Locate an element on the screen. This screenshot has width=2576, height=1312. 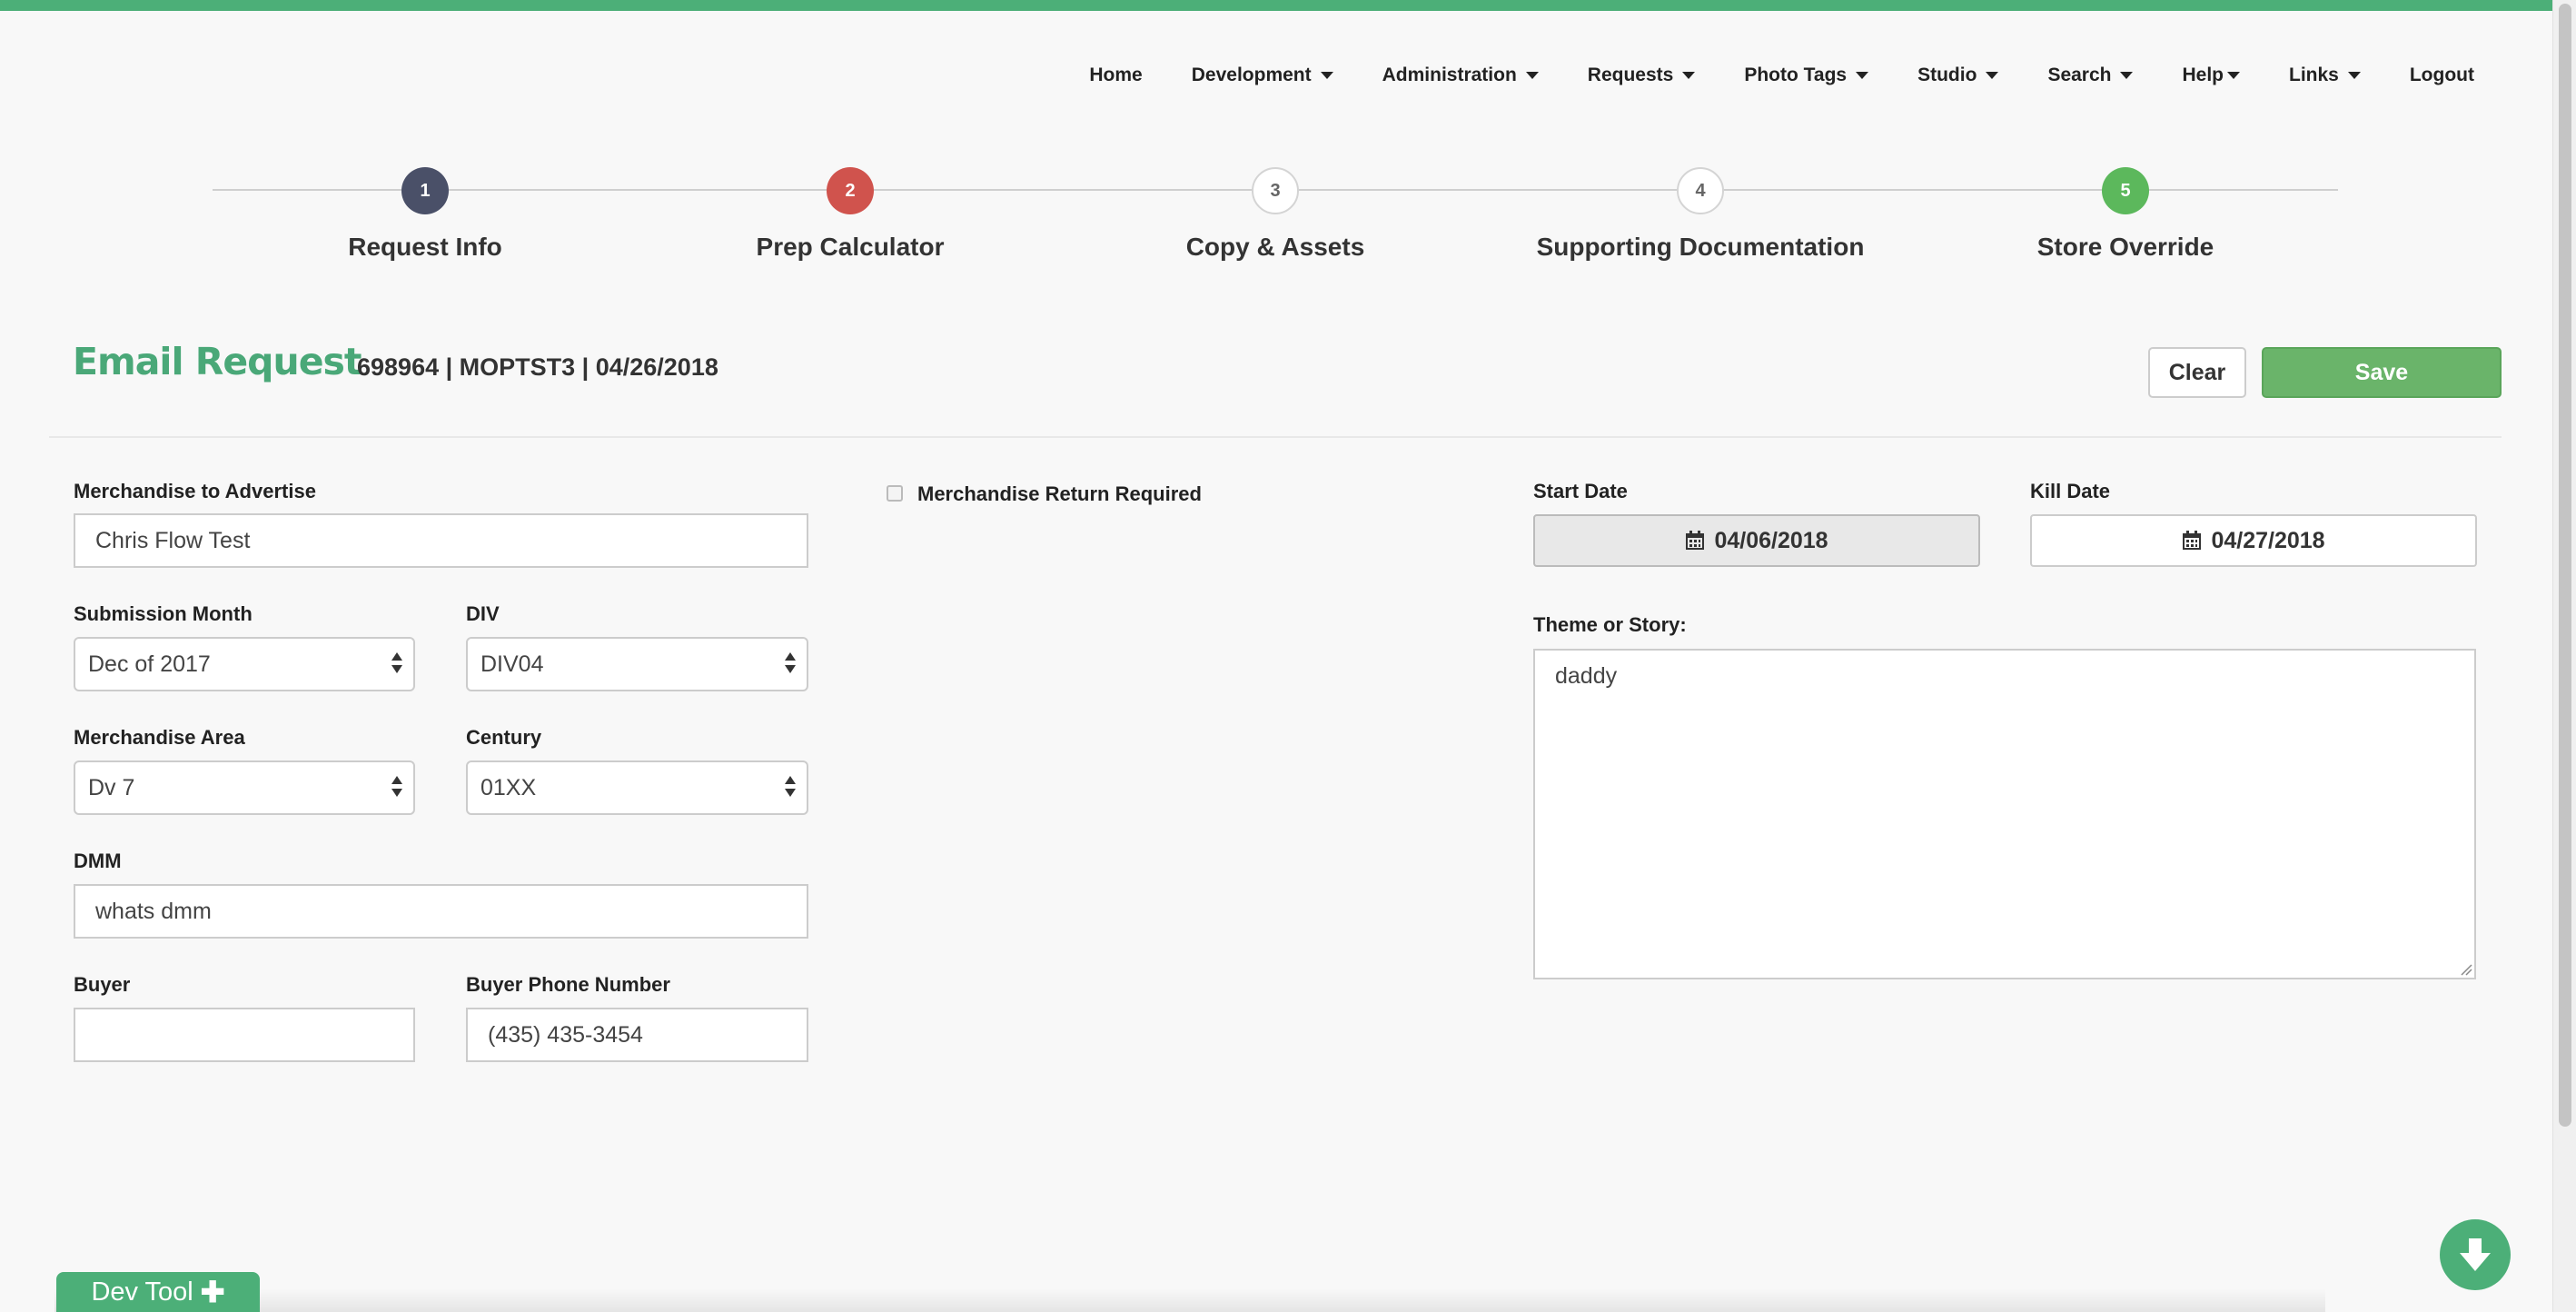
nav-studio: Studio is located at coordinates (1958, 75).